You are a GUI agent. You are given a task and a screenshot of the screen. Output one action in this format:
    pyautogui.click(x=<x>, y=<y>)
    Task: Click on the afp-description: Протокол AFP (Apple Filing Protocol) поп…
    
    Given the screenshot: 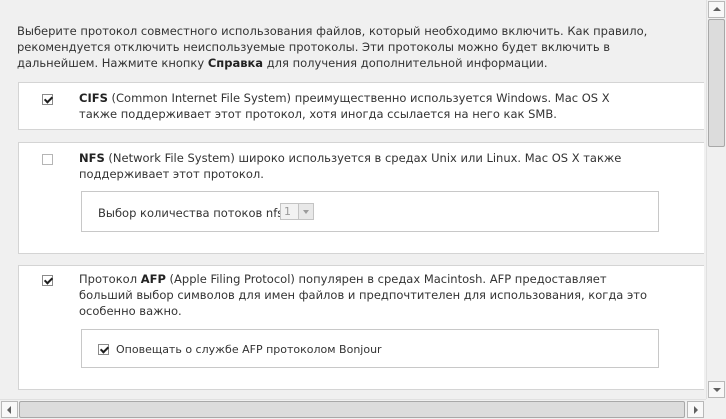 What is the action you would take?
    pyautogui.click(x=363, y=295)
    